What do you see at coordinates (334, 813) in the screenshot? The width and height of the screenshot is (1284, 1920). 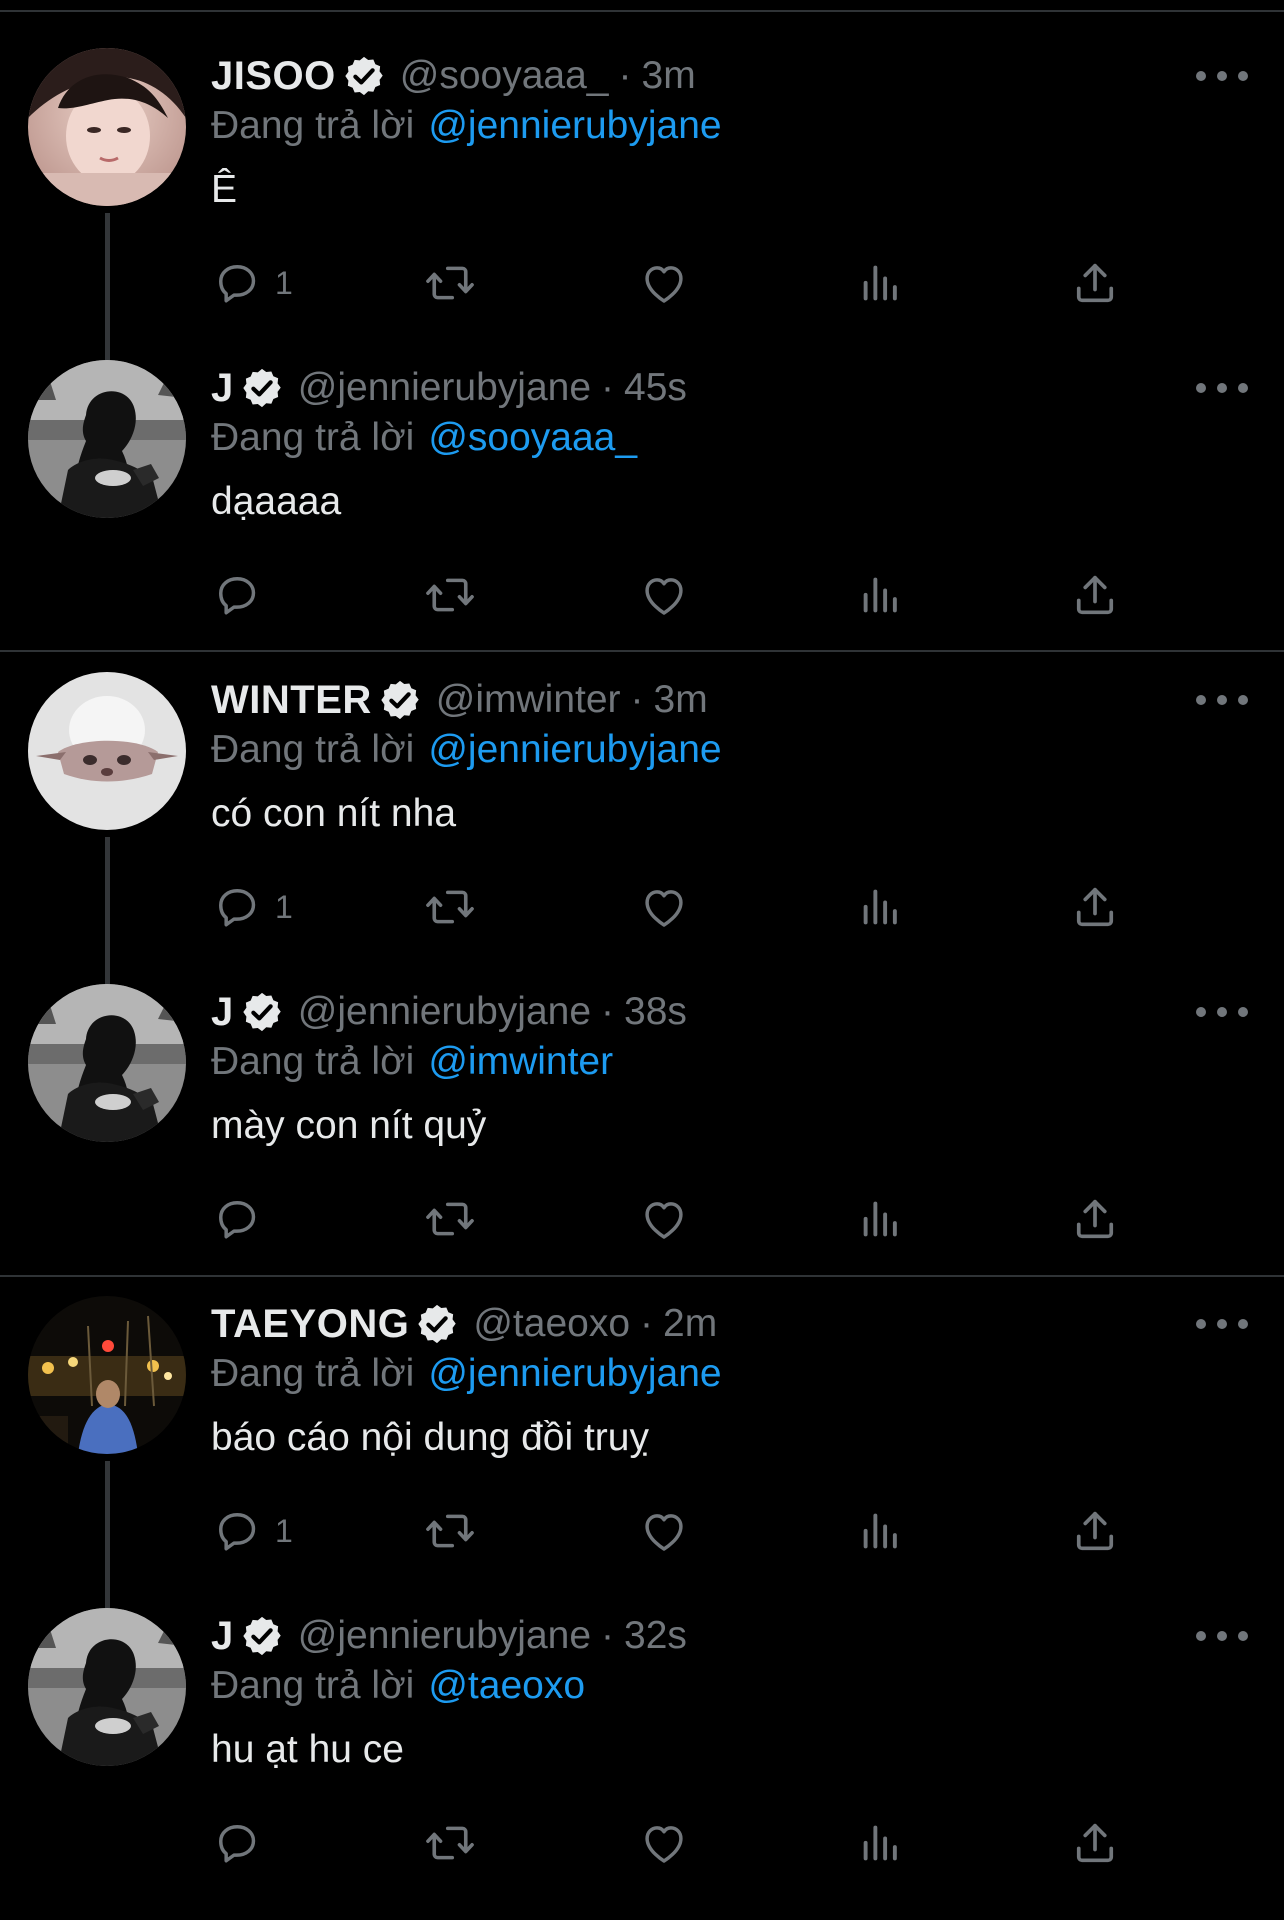 I see `tweet-text: có con nít nha` at bounding box center [334, 813].